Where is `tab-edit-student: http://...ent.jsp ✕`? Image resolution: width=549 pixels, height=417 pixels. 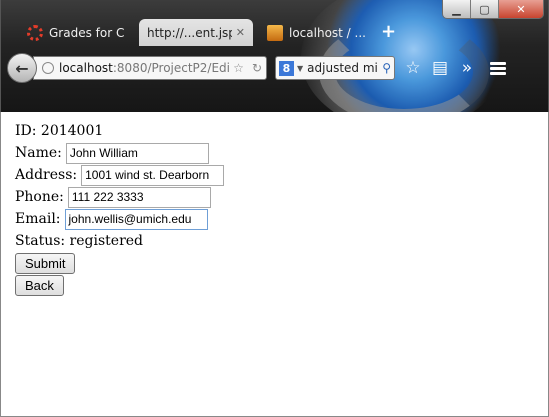 tab-edit-student: http://...ent.jsp ✕ is located at coordinates (196, 32).